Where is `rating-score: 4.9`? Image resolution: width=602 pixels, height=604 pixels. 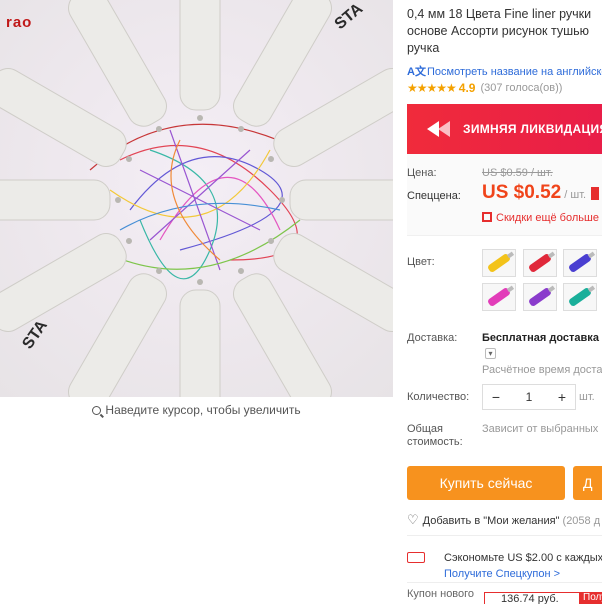 rating-score: 4.9 is located at coordinates (467, 88).